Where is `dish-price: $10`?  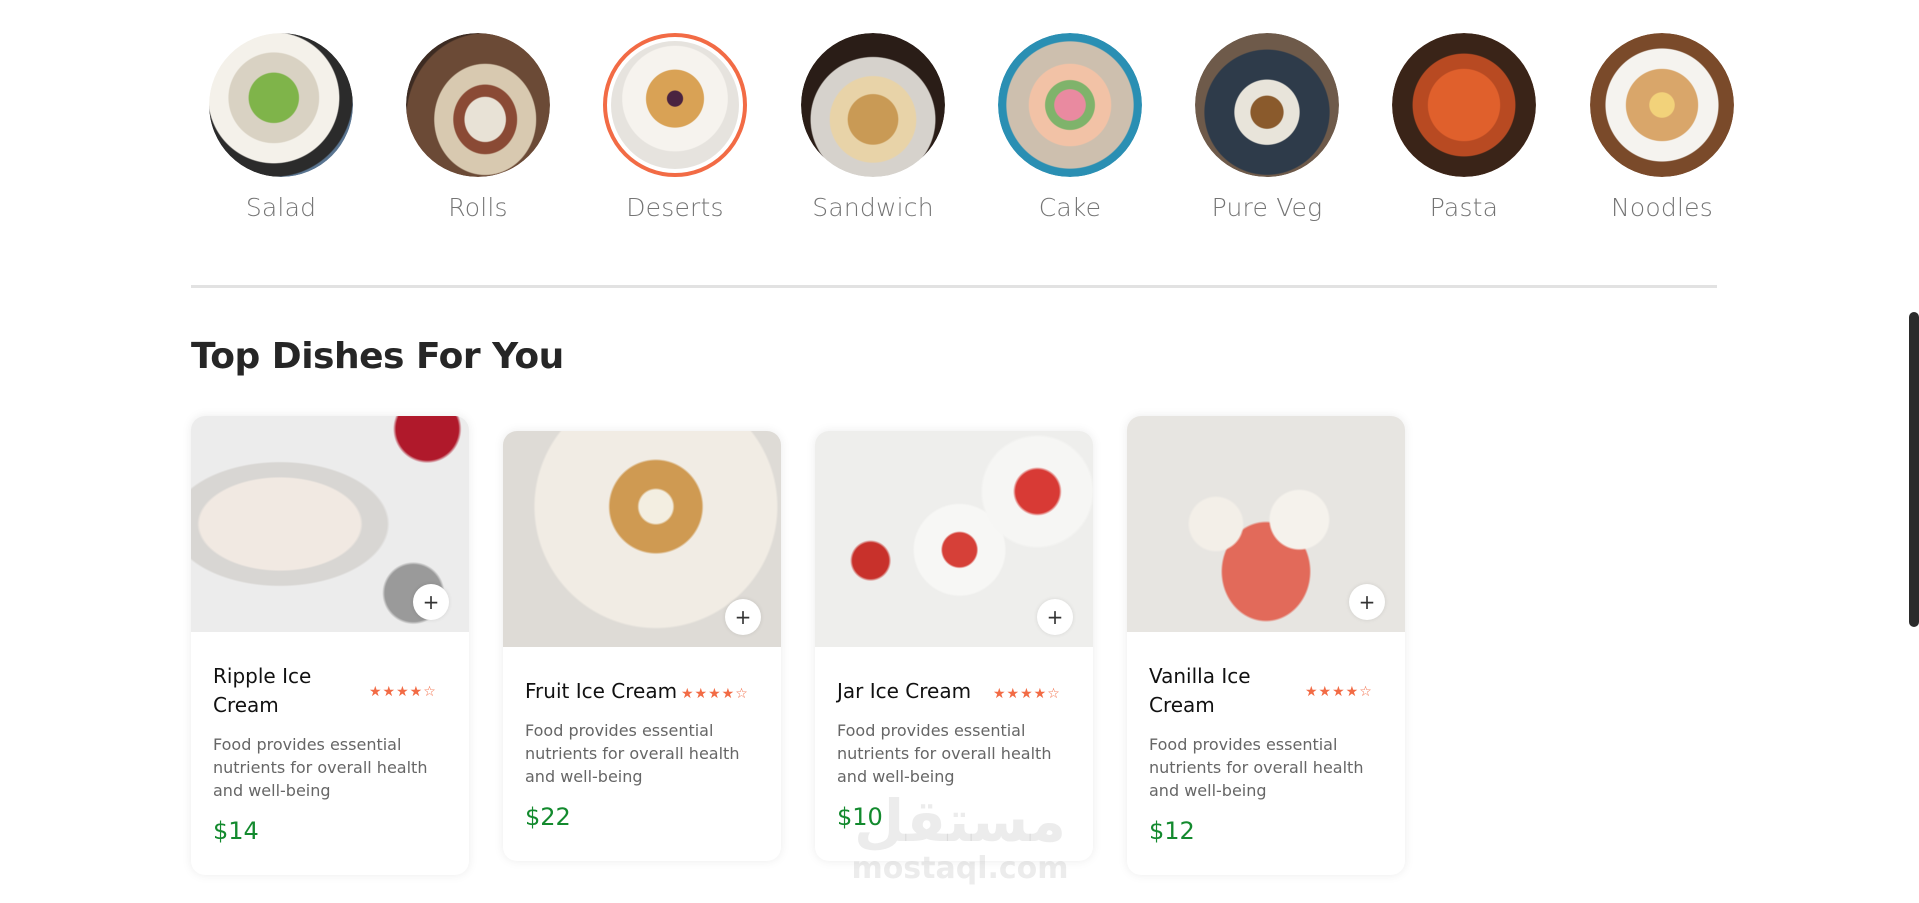
dish-price: $10 is located at coordinates (860, 817).